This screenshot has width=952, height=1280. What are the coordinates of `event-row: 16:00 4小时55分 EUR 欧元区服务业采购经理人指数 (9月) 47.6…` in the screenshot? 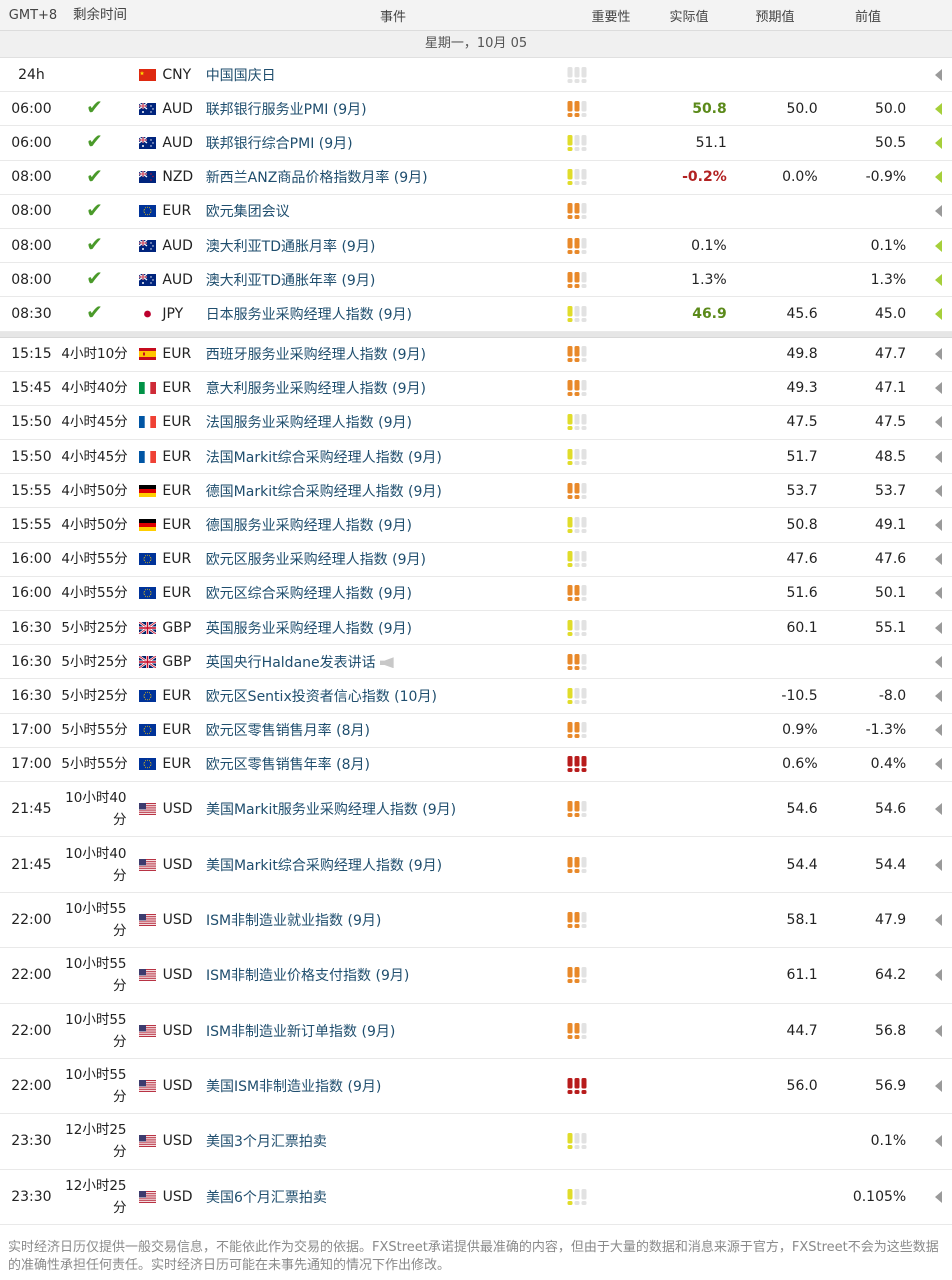 It's located at (476, 559).